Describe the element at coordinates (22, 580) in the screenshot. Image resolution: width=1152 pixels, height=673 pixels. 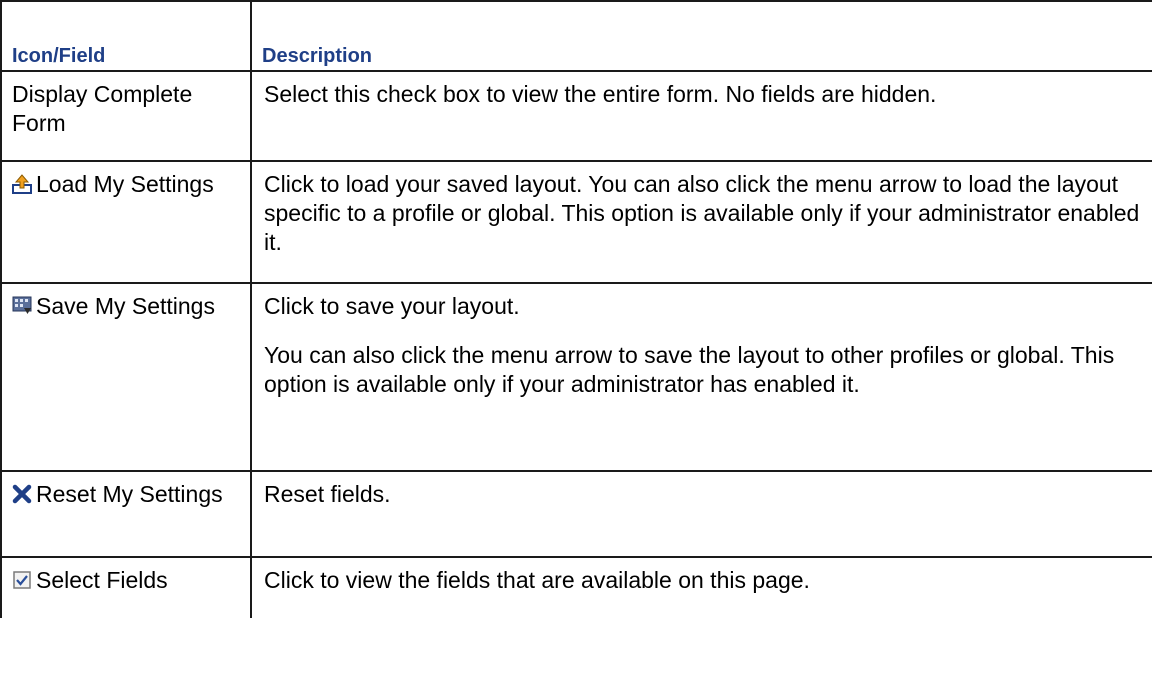
I see `select-fields-checkbox-icon` at that location.